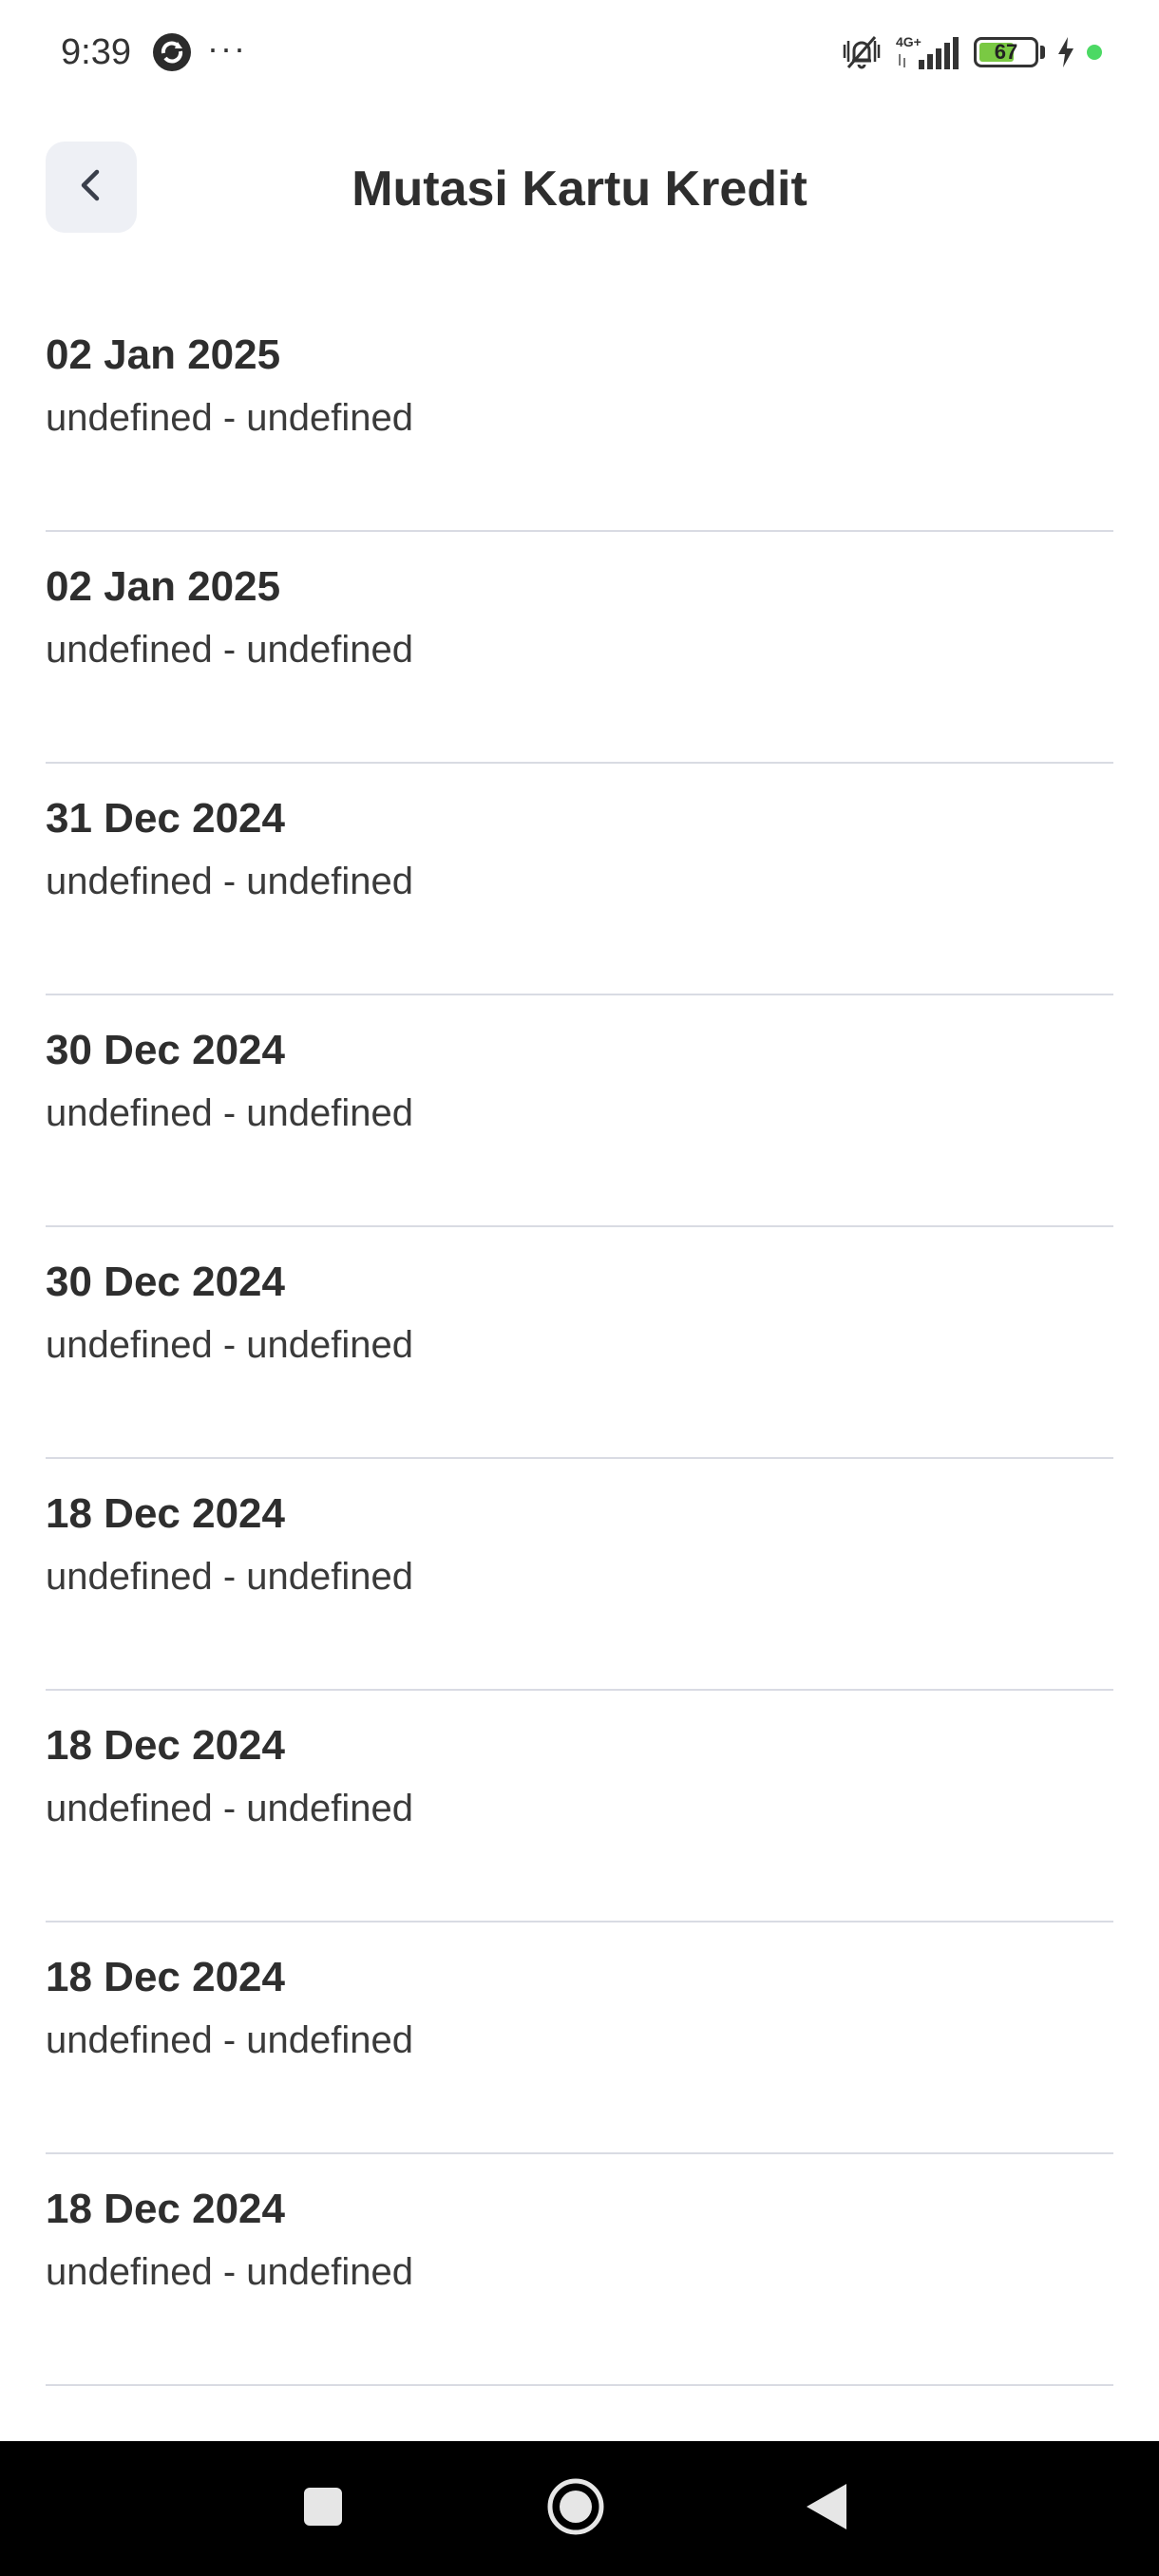 This screenshot has height=2576, width=1159. What do you see at coordinates (1042, 52) in the screenshot?
I see `battery-cap` at bounding box center [1042, 52].